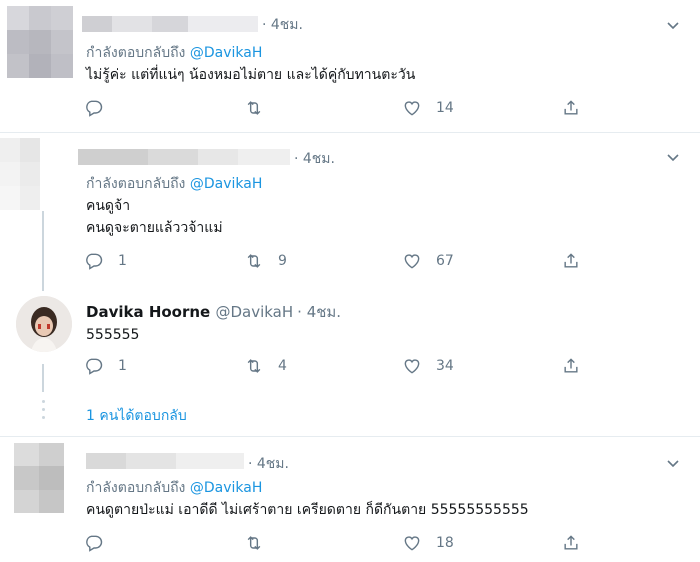 The image size is (700, 562). What do you see at coordinates (213, 312) in the screenshot?
I see `display-name: Davika Hoorne @DavikaH · 4ชม.` at bounding box center [213, 312].